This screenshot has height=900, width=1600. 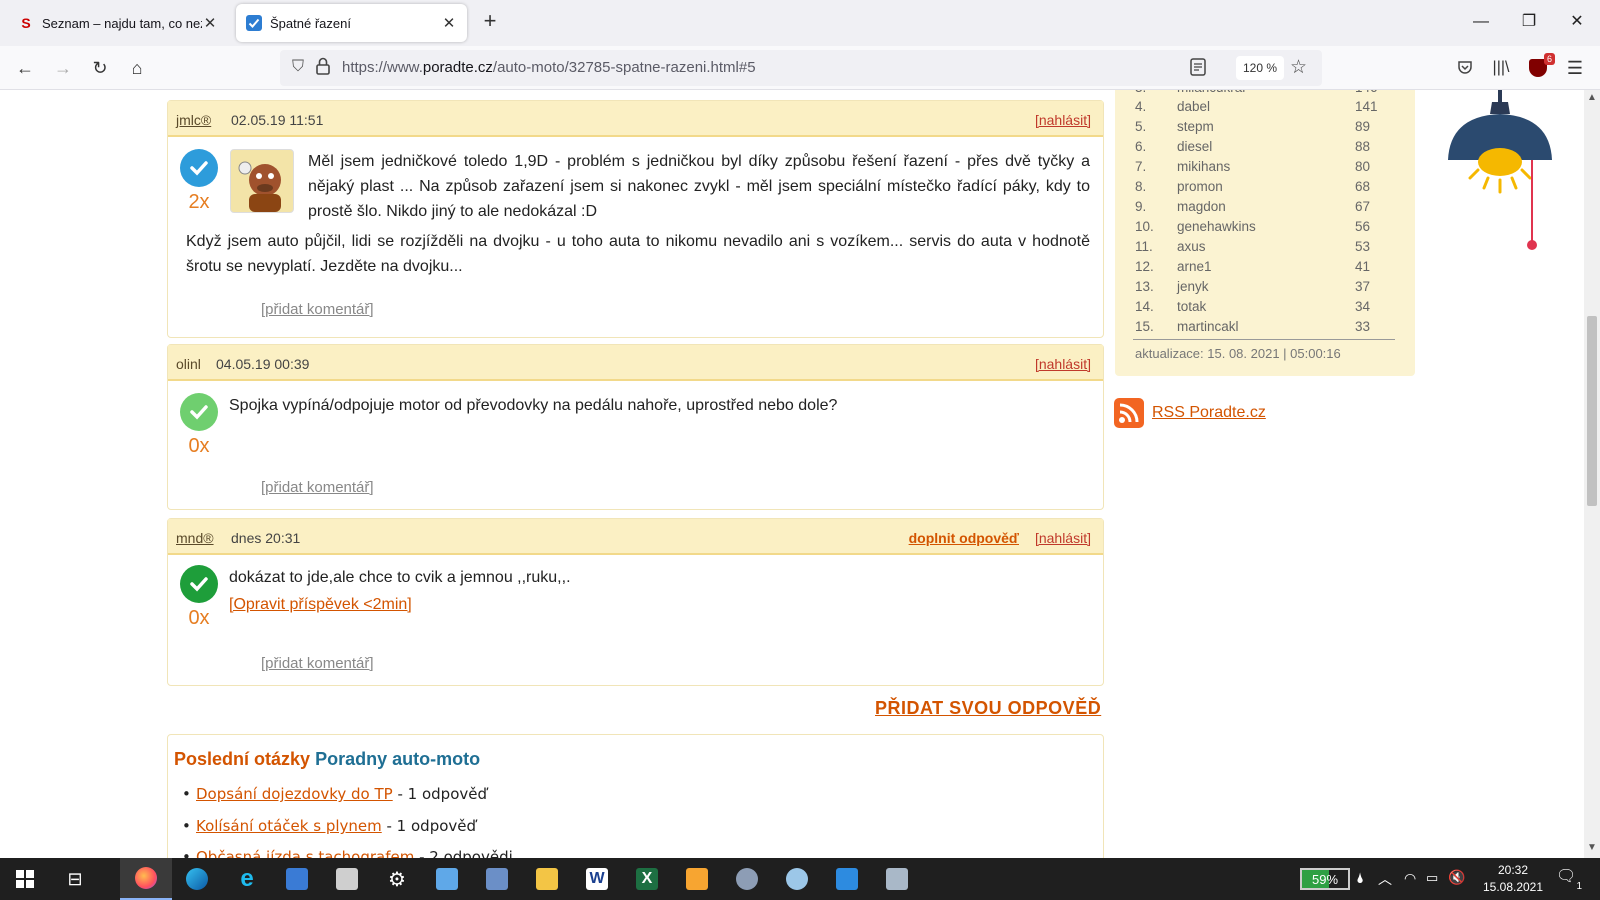 What do you see at coordinates (1193, 286) in the screenshot?
I see `rank-user: jenyk` at bounding box center [1193, 286].